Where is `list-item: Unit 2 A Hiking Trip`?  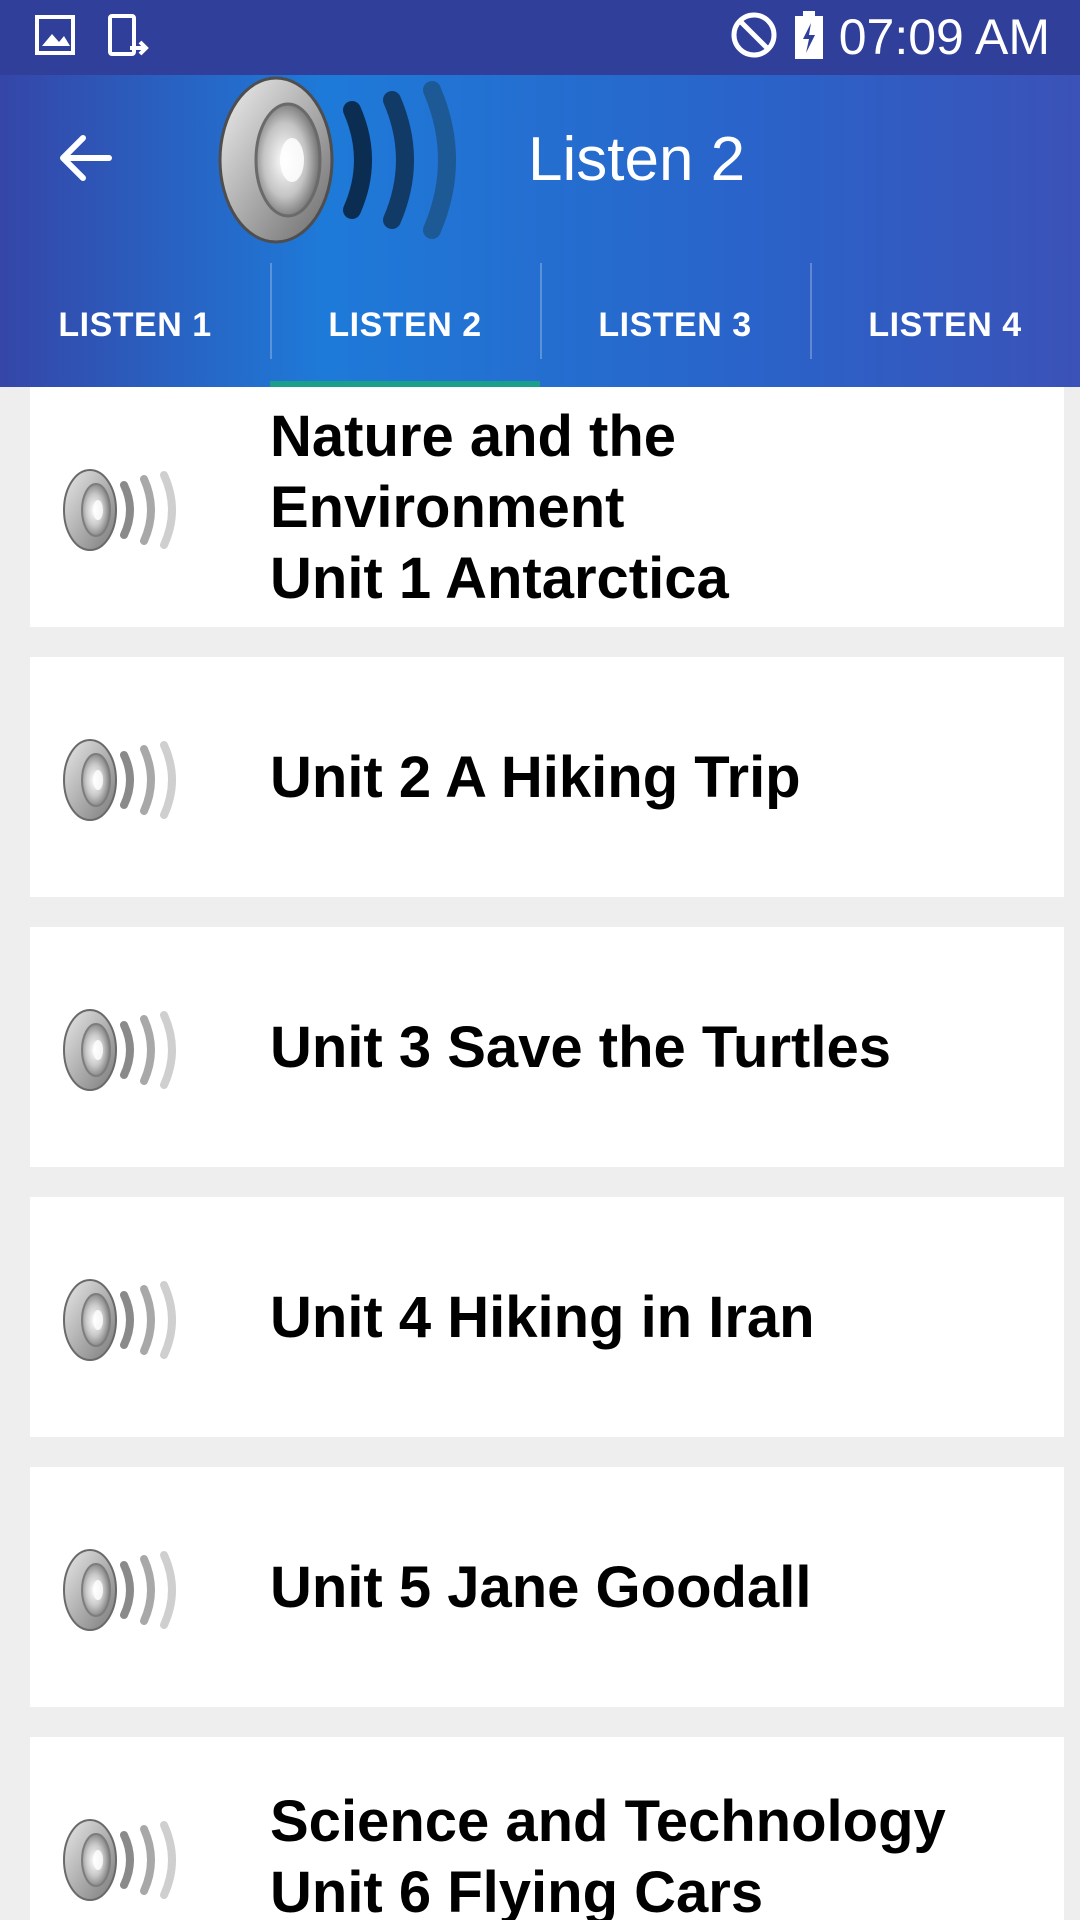 list-item: Unit 2 A Hiking Trip is located at coordinates (547, 777).